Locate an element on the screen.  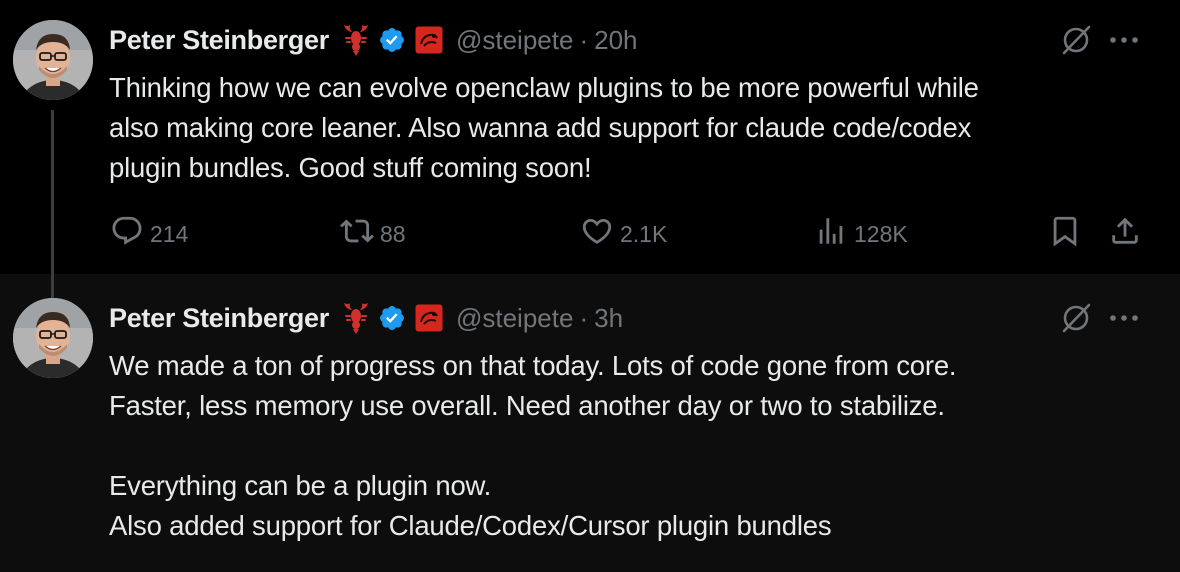
views-button: 128K is located at coordinates (861, 234).